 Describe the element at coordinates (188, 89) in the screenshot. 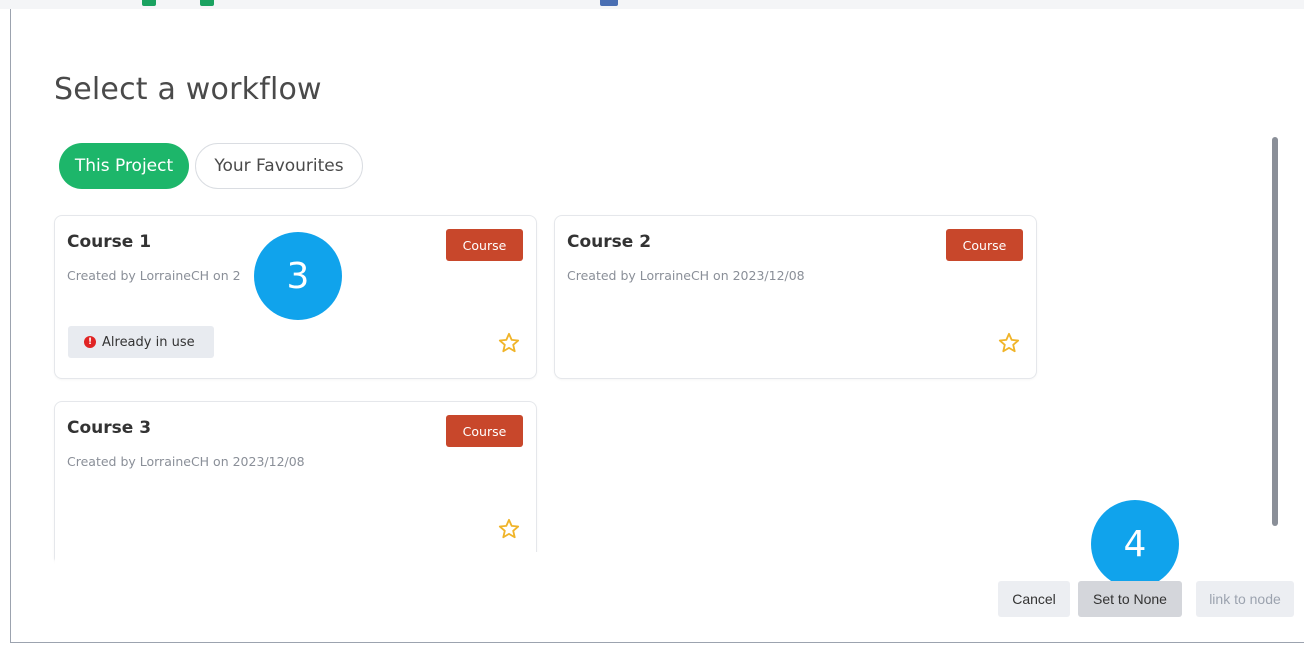

I see `dialog-title: Select a workflow` at that location.